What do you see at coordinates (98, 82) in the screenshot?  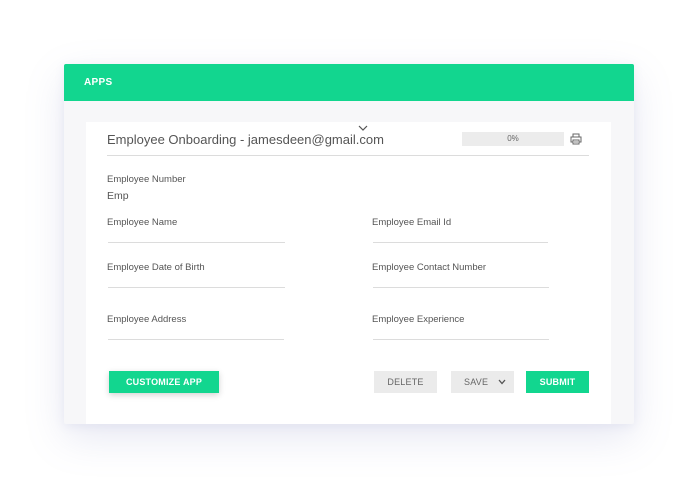 I see `topbar-title: APPS` at bounding box center [98, 82].